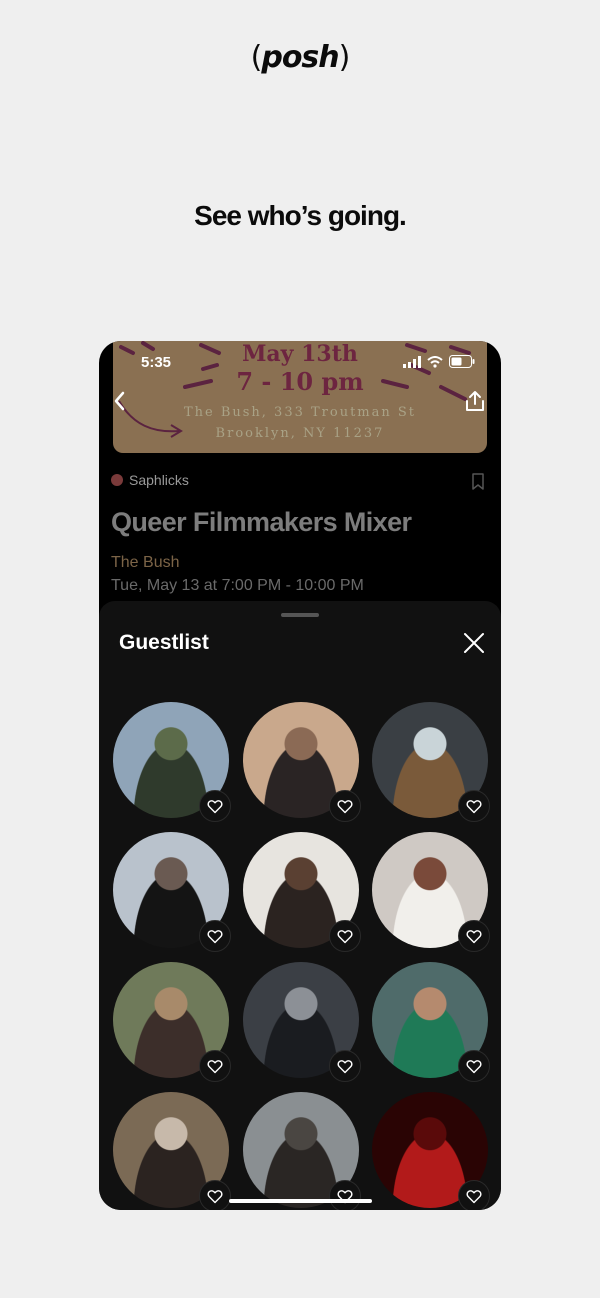 The height and width of the screenshot is (1298, 600). I want to click on posh-logo: (posh), so click(300, 57).